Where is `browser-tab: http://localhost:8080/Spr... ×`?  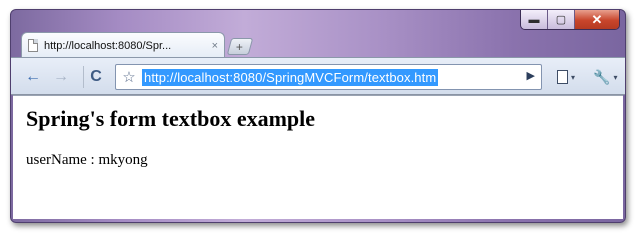 browser-tab: http://localhost:8080/Spr... × is located at coordinates (123, 45).